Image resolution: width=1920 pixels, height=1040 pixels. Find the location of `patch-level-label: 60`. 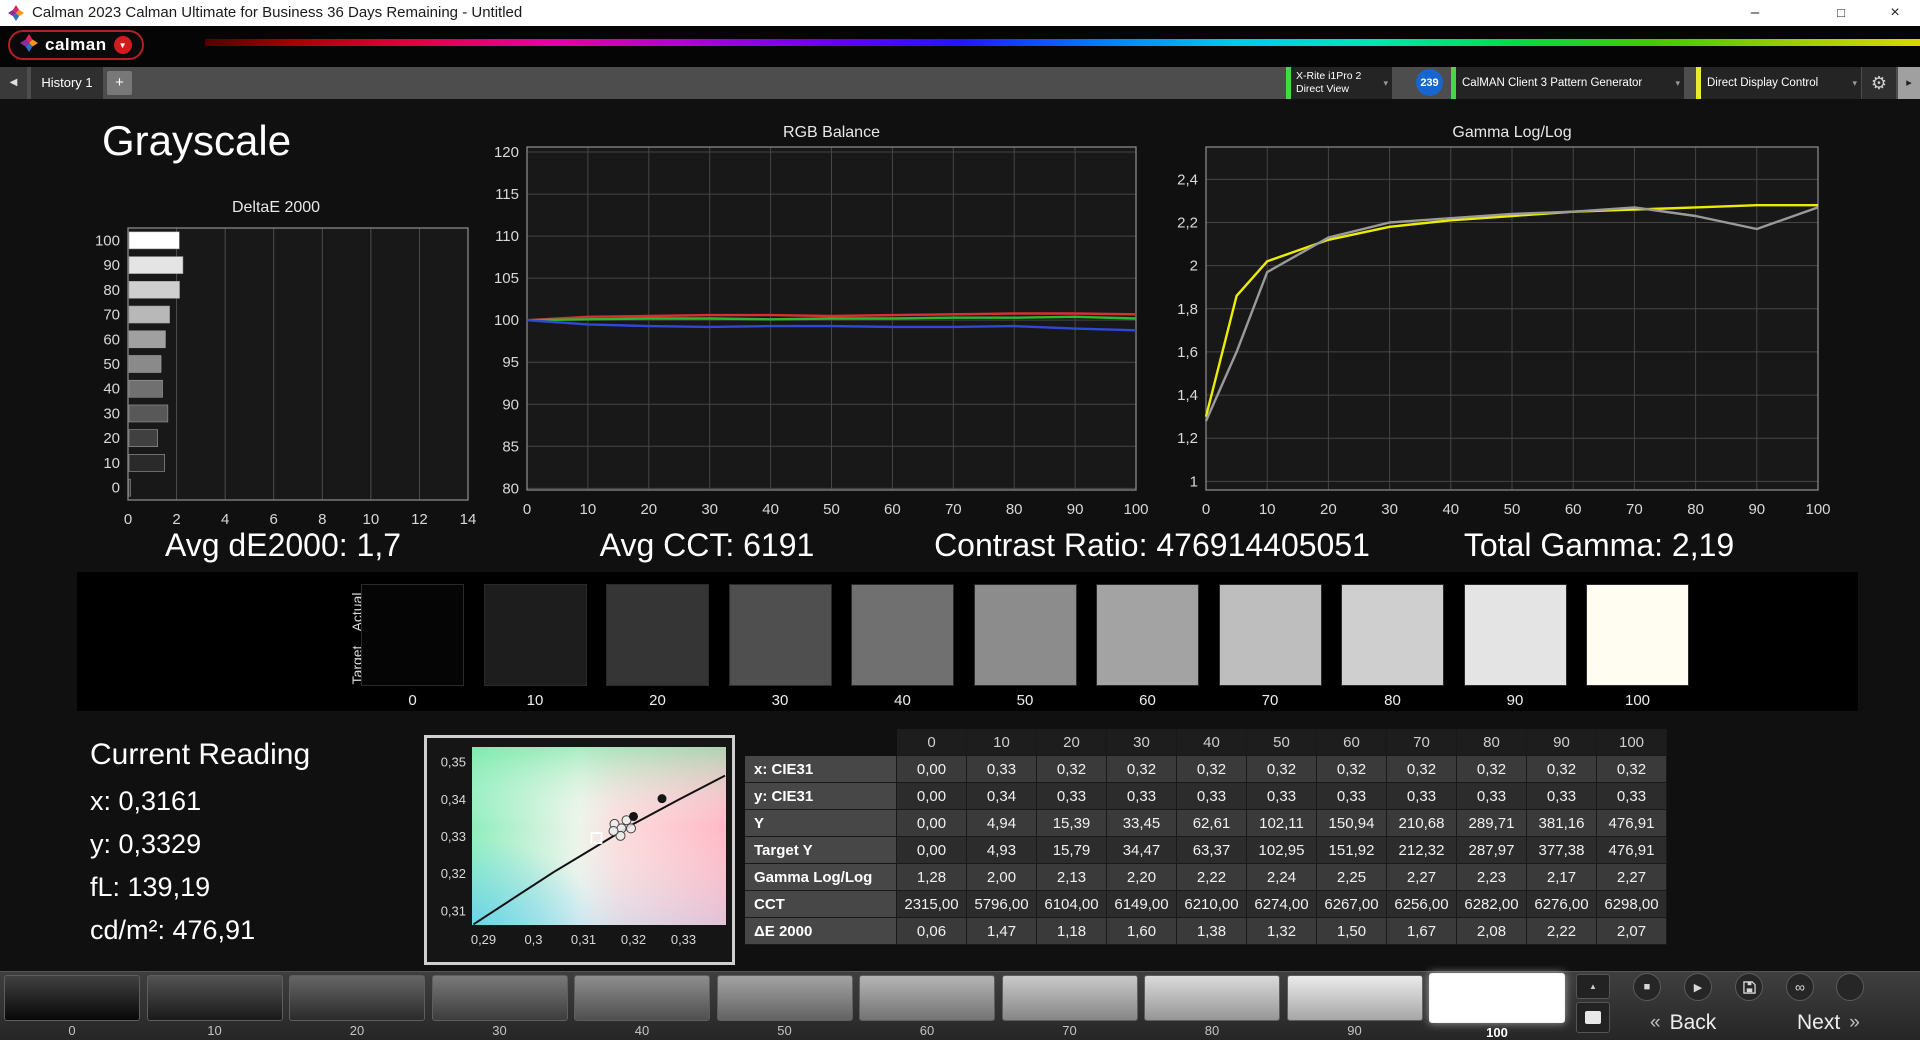

patch-level-label: 60 is located at coordinates (927, 1030).